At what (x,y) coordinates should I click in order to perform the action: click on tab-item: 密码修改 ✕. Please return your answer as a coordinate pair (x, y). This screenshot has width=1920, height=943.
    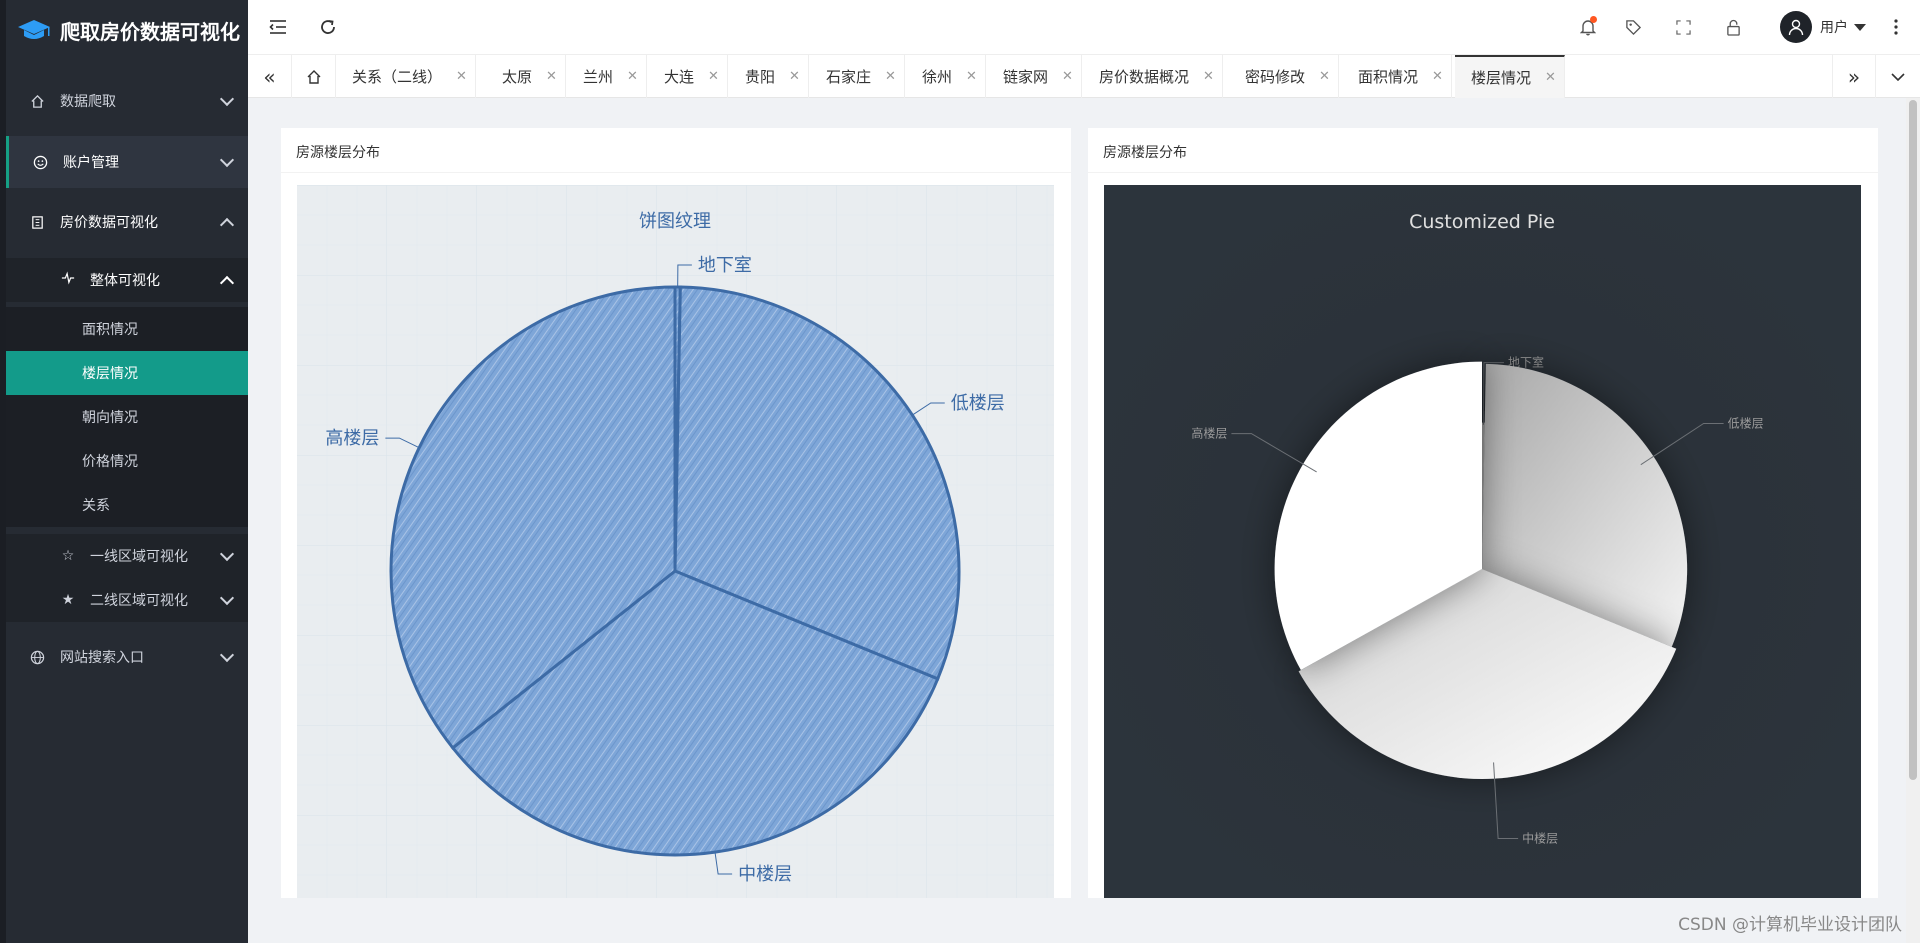
    Looking at the image, I should click on (1284, 76).